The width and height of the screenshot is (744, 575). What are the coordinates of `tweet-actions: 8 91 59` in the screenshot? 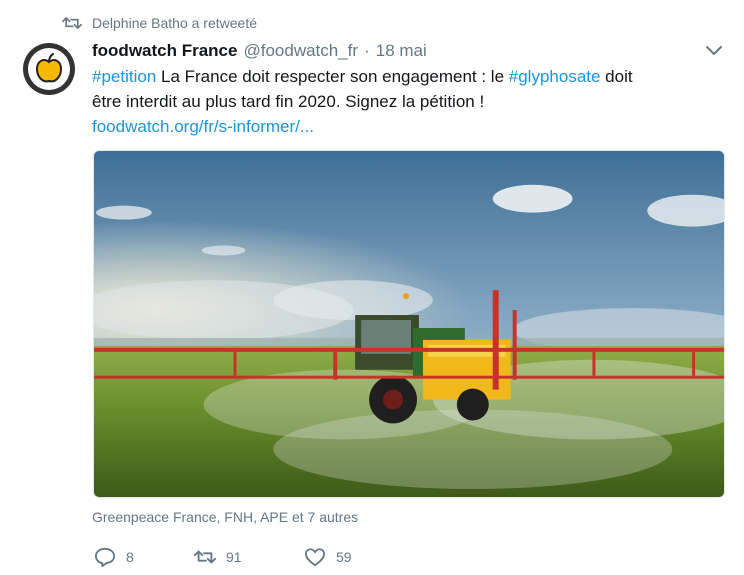 It's located at (223, 557).